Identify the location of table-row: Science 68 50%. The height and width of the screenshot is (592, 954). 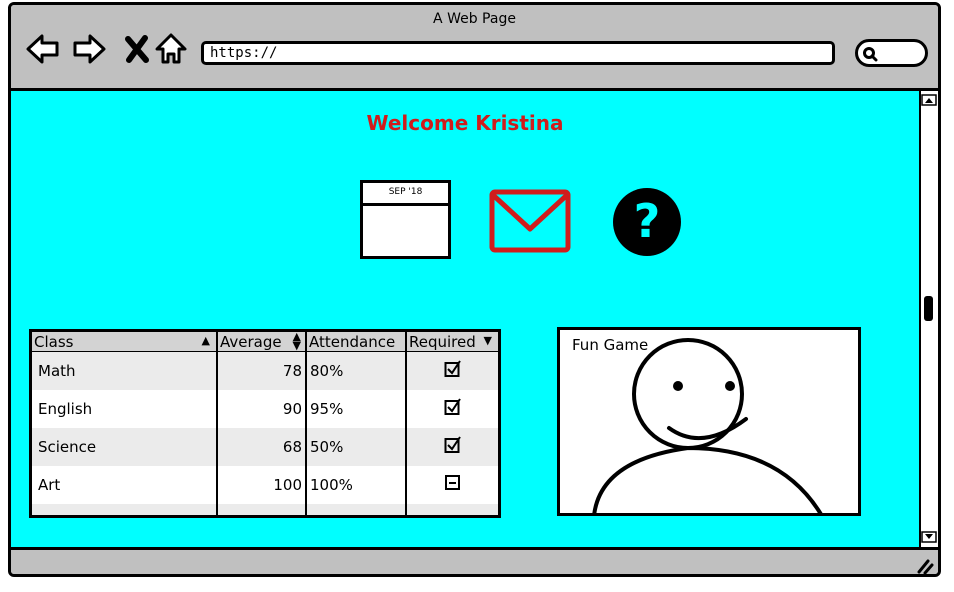
(265, 446).